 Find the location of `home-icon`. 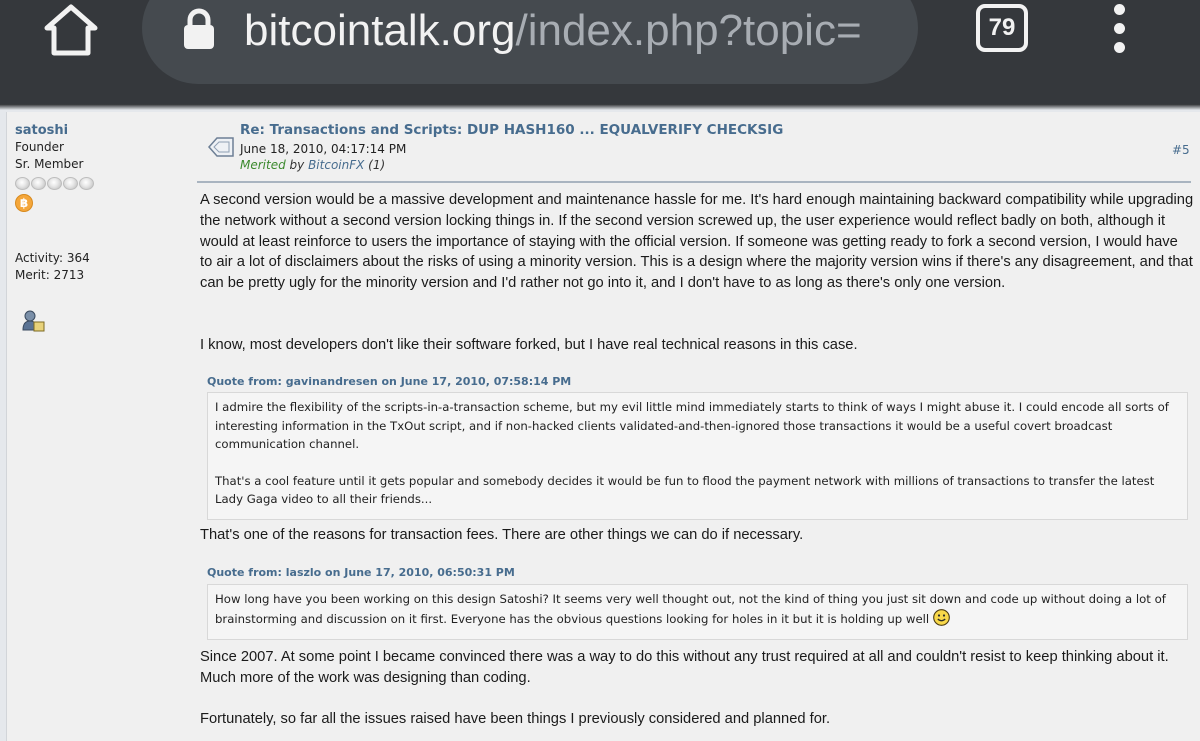

home-icon is located at coordinates (71, 30).